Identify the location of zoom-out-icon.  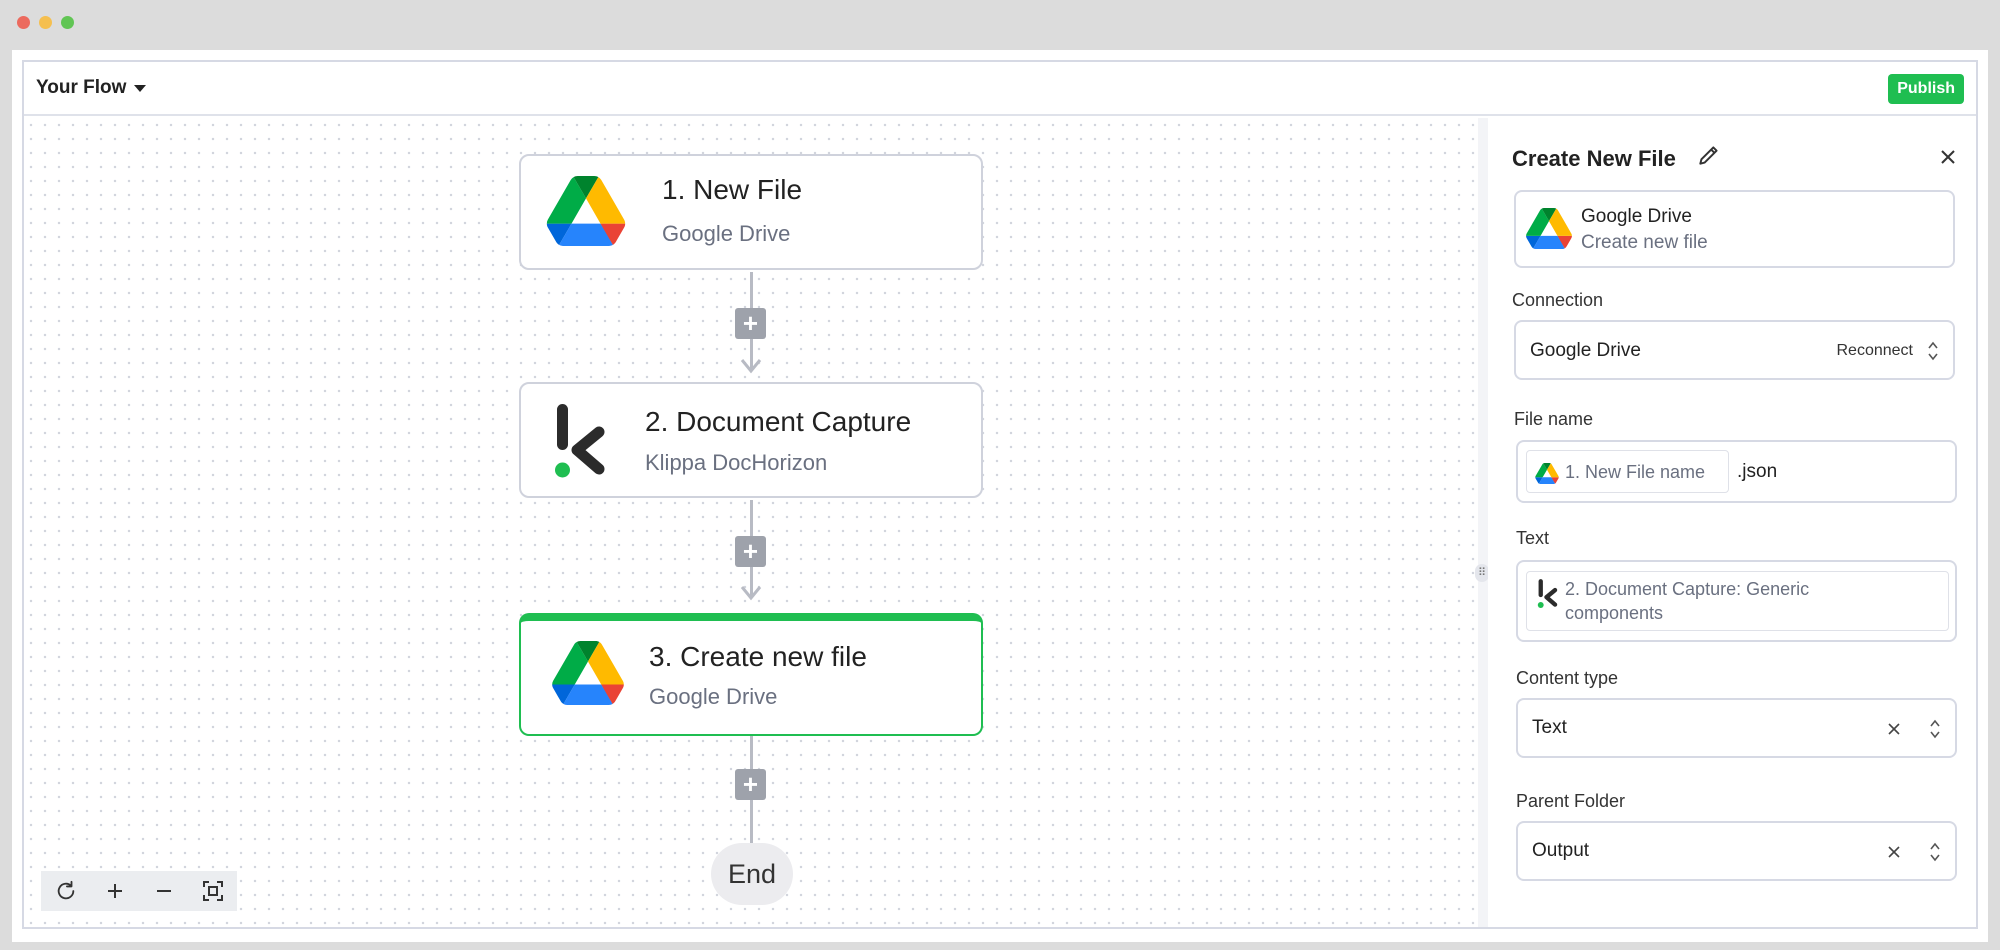
(164, 891).